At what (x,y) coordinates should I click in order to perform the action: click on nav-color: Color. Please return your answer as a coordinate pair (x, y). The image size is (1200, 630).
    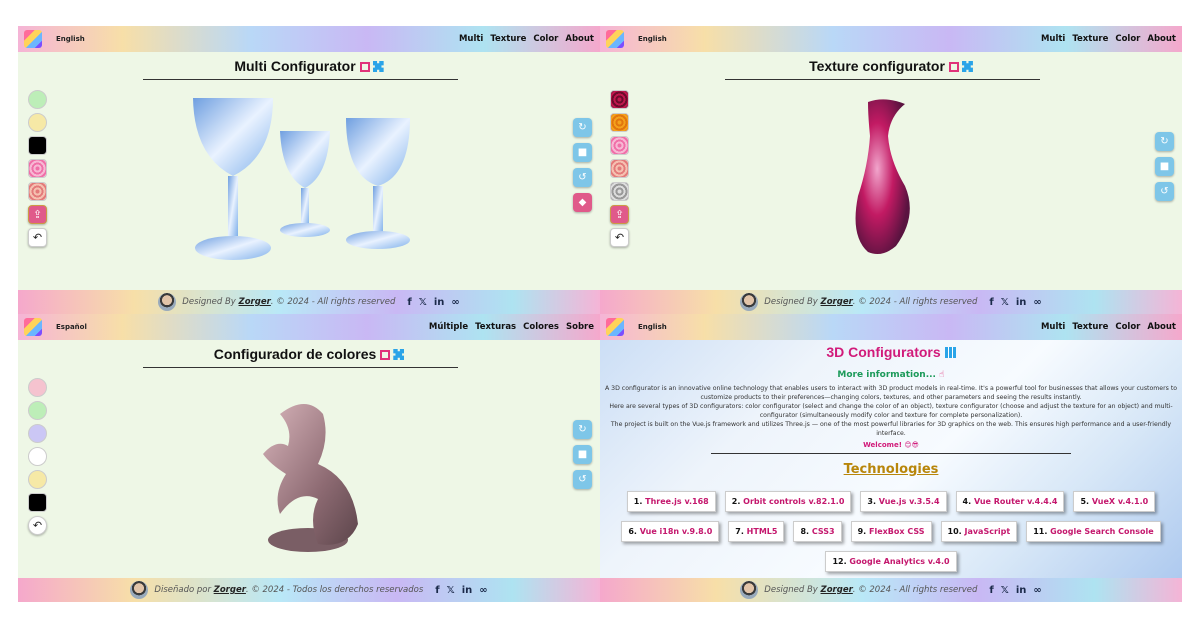
    Looking at the image, I should click on (1127, 327).